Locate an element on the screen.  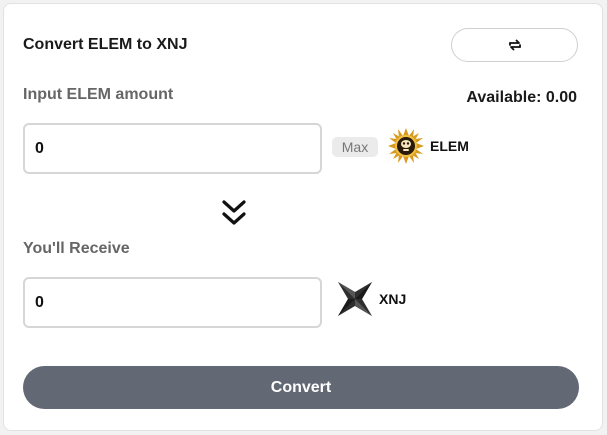
xnj-token: XNJ is located at coordinates (371, 299).